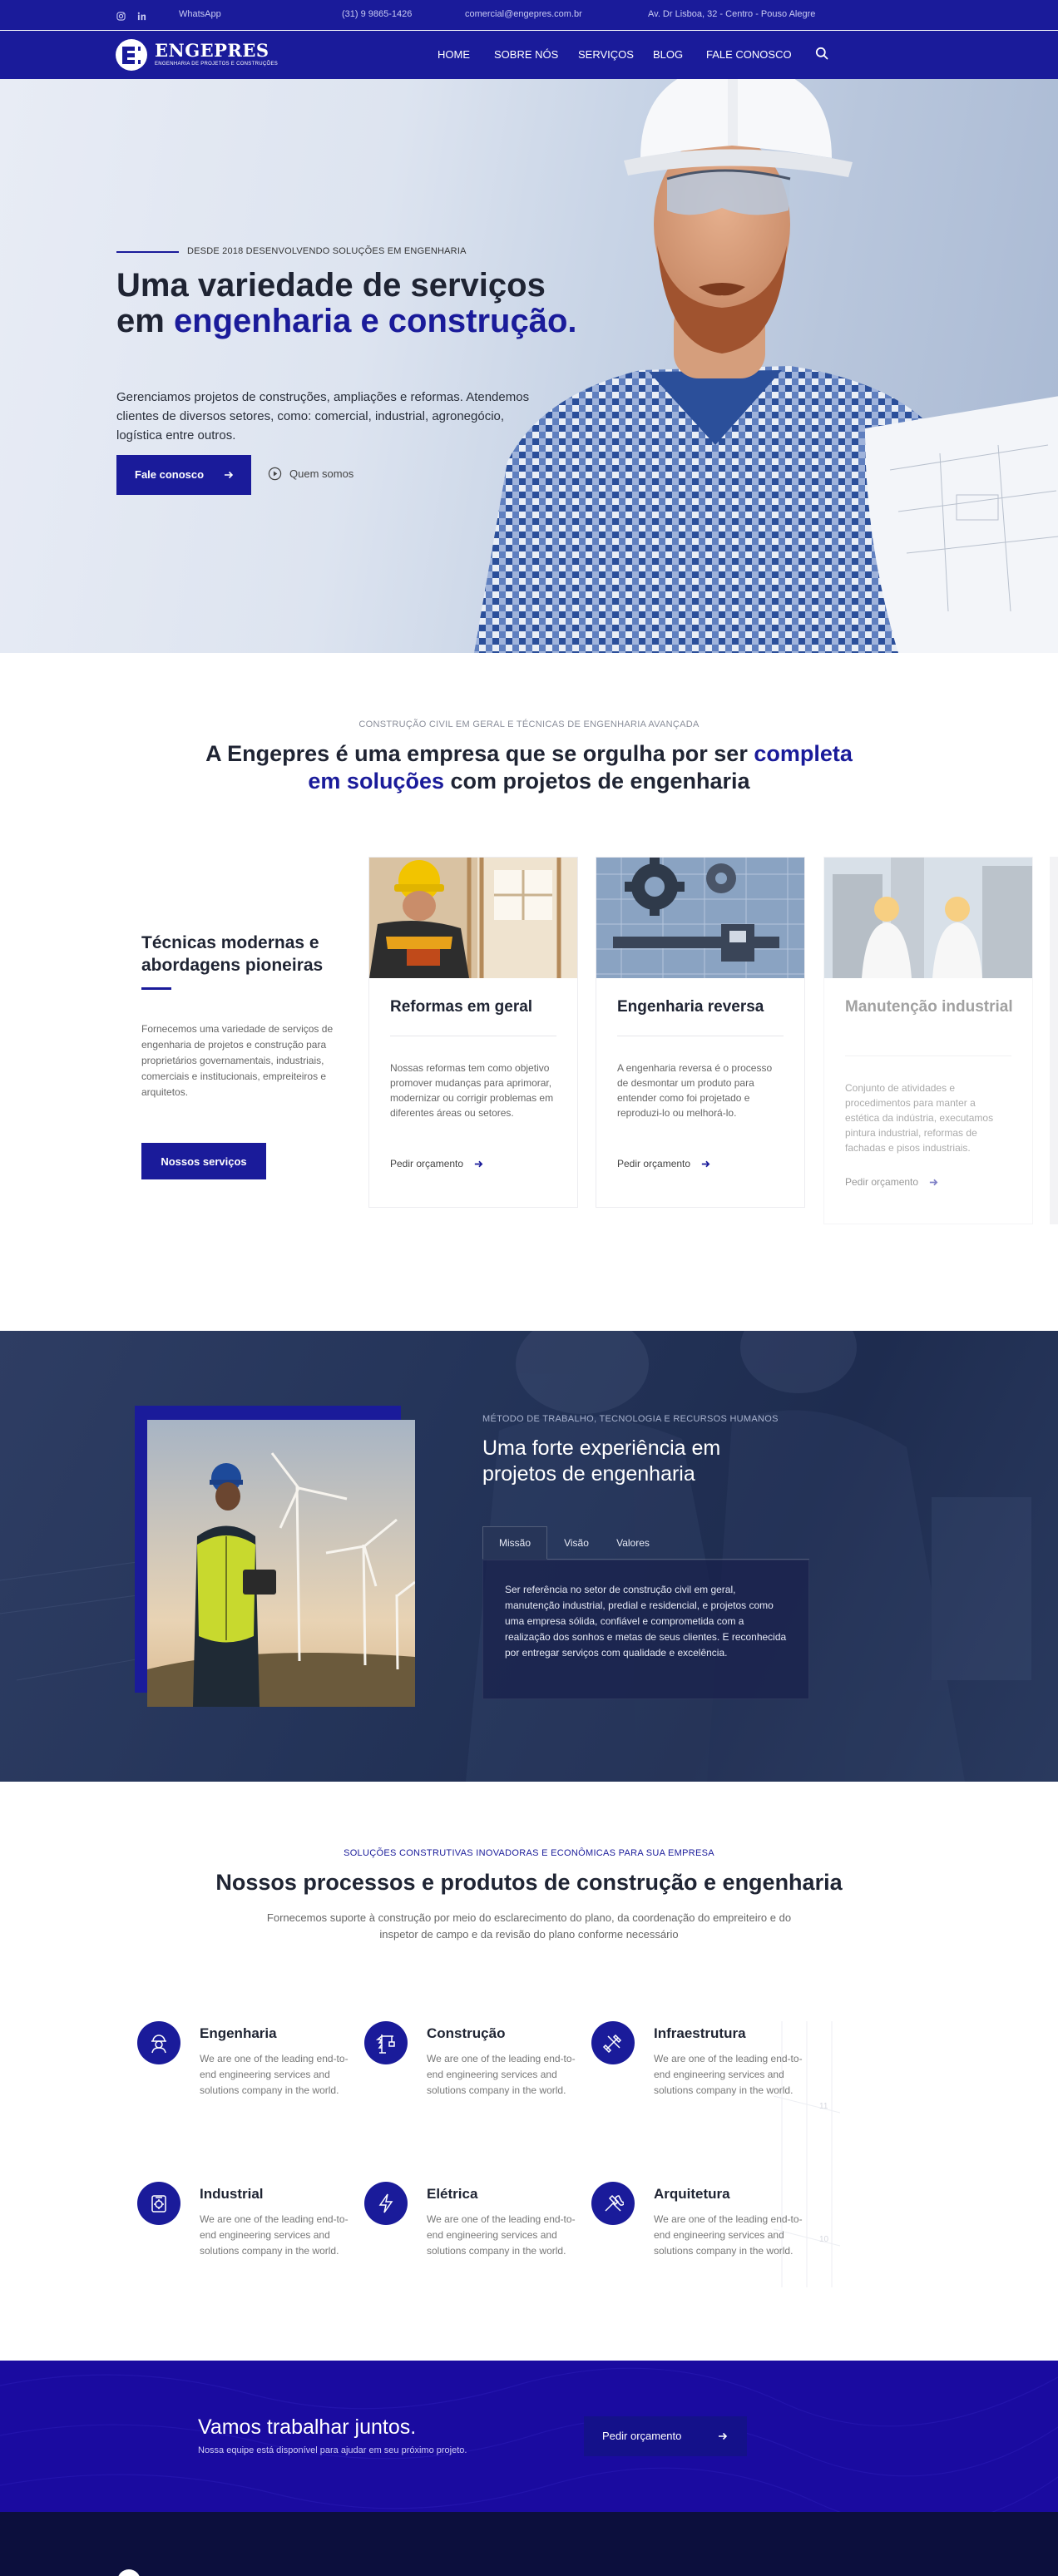 Image resolution: width=1058 pixels, height=2576 pixels. I want to click on footer, so click(529, 2544).